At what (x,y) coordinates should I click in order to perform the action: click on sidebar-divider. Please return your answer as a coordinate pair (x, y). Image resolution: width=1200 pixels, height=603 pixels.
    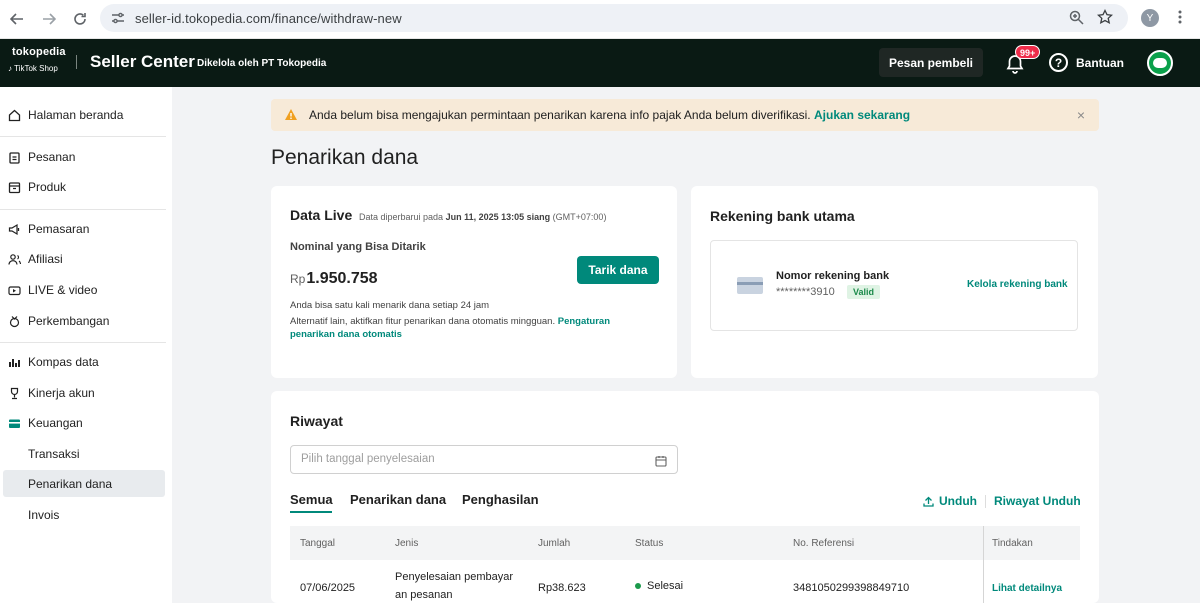
    Looking at the image, I should click on (83, 342).